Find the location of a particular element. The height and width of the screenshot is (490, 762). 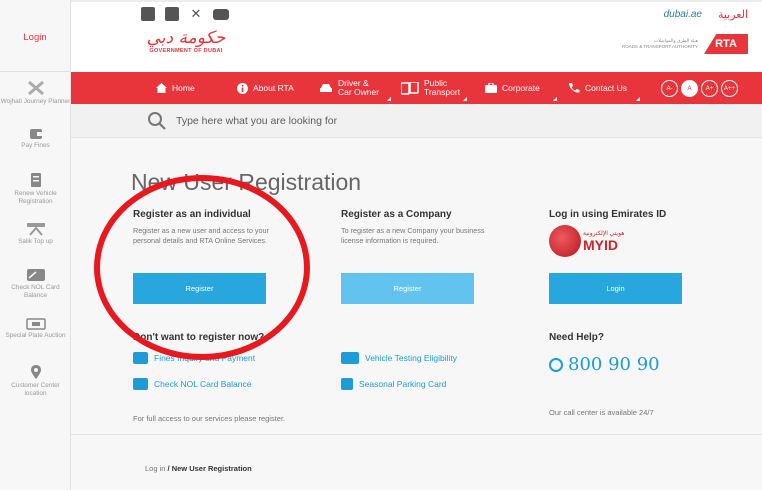

call-center-phone: 800 90 90 is located at coordinates (604, 364).